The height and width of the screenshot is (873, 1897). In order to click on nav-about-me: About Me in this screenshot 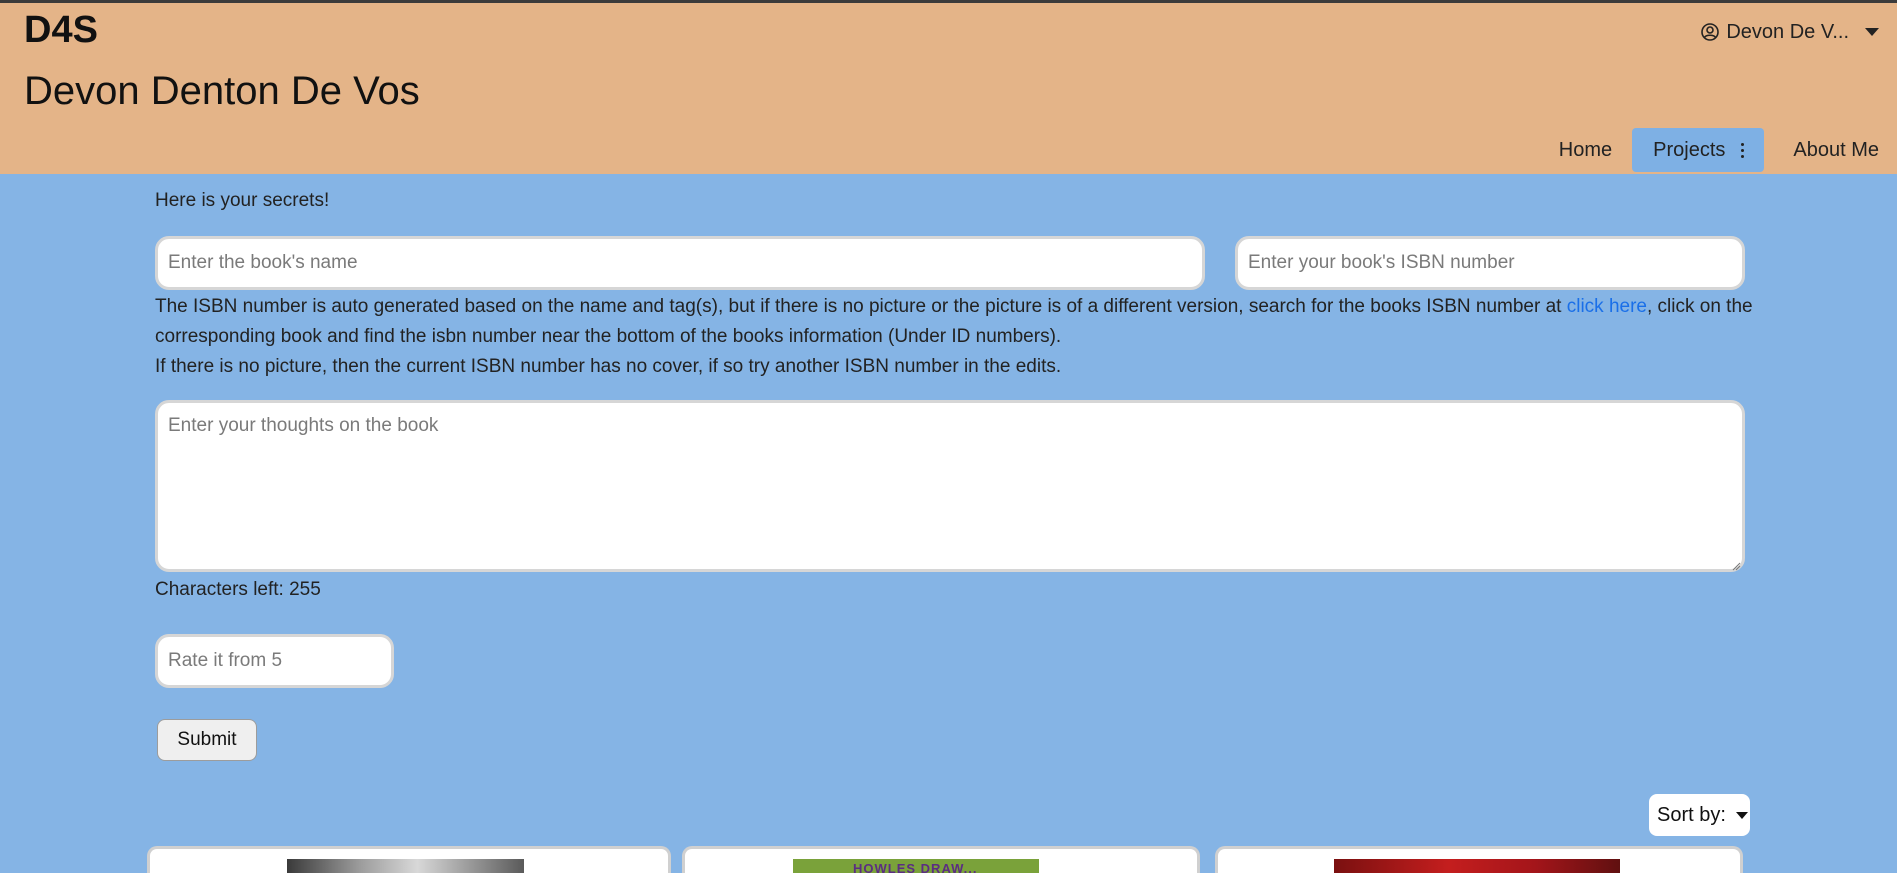, I will do `click(1830, 150)`.